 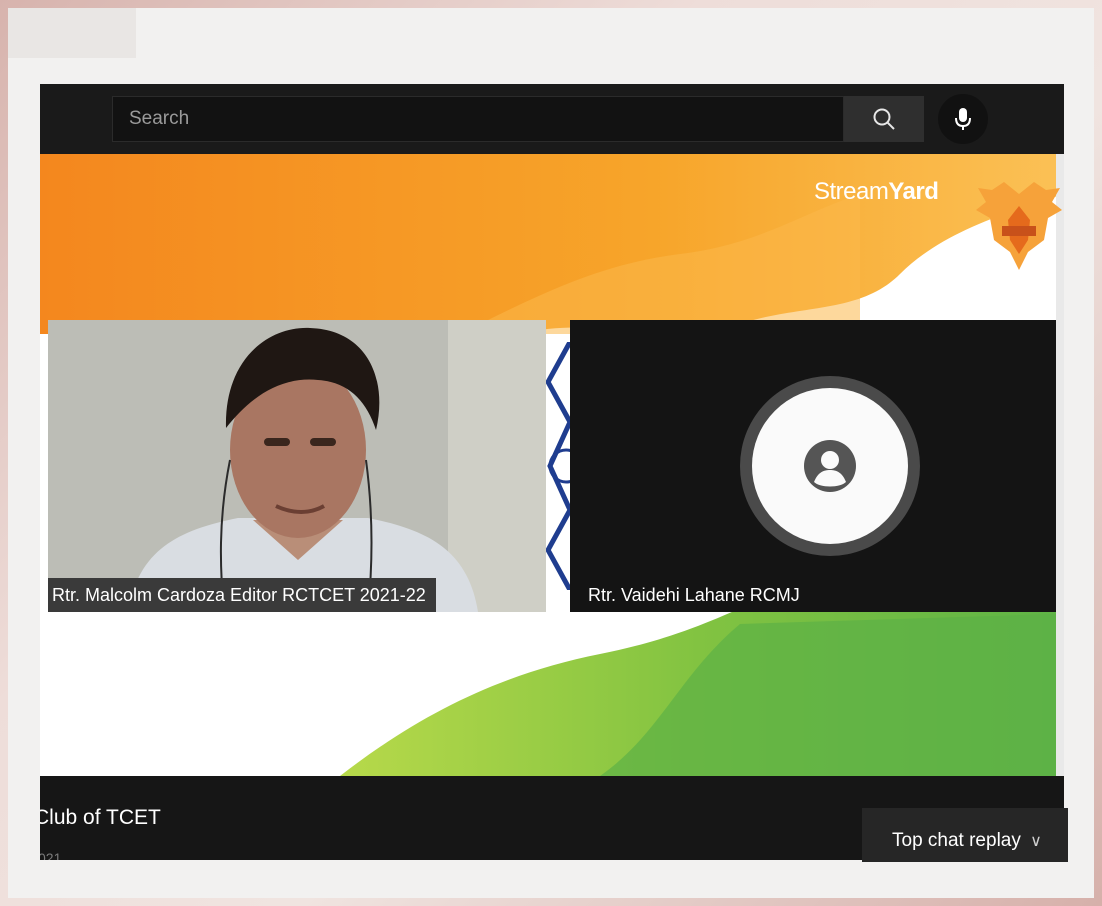 I want to click on chat-replay-label: Top chat replay, so click(x=956, y=840).